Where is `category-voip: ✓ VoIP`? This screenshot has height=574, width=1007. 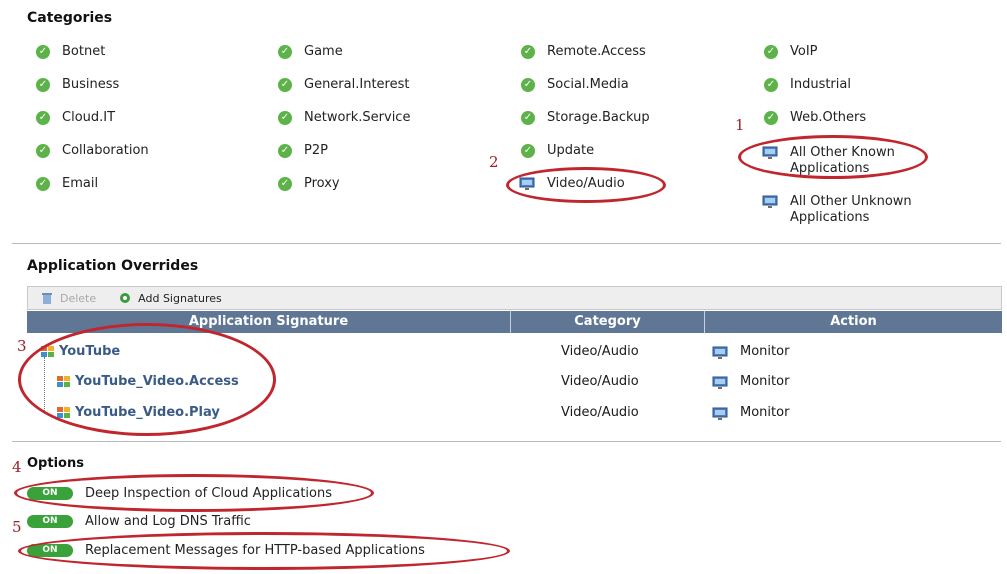 category-voip: ✓ VoIP is located at coordinates (791, 52).